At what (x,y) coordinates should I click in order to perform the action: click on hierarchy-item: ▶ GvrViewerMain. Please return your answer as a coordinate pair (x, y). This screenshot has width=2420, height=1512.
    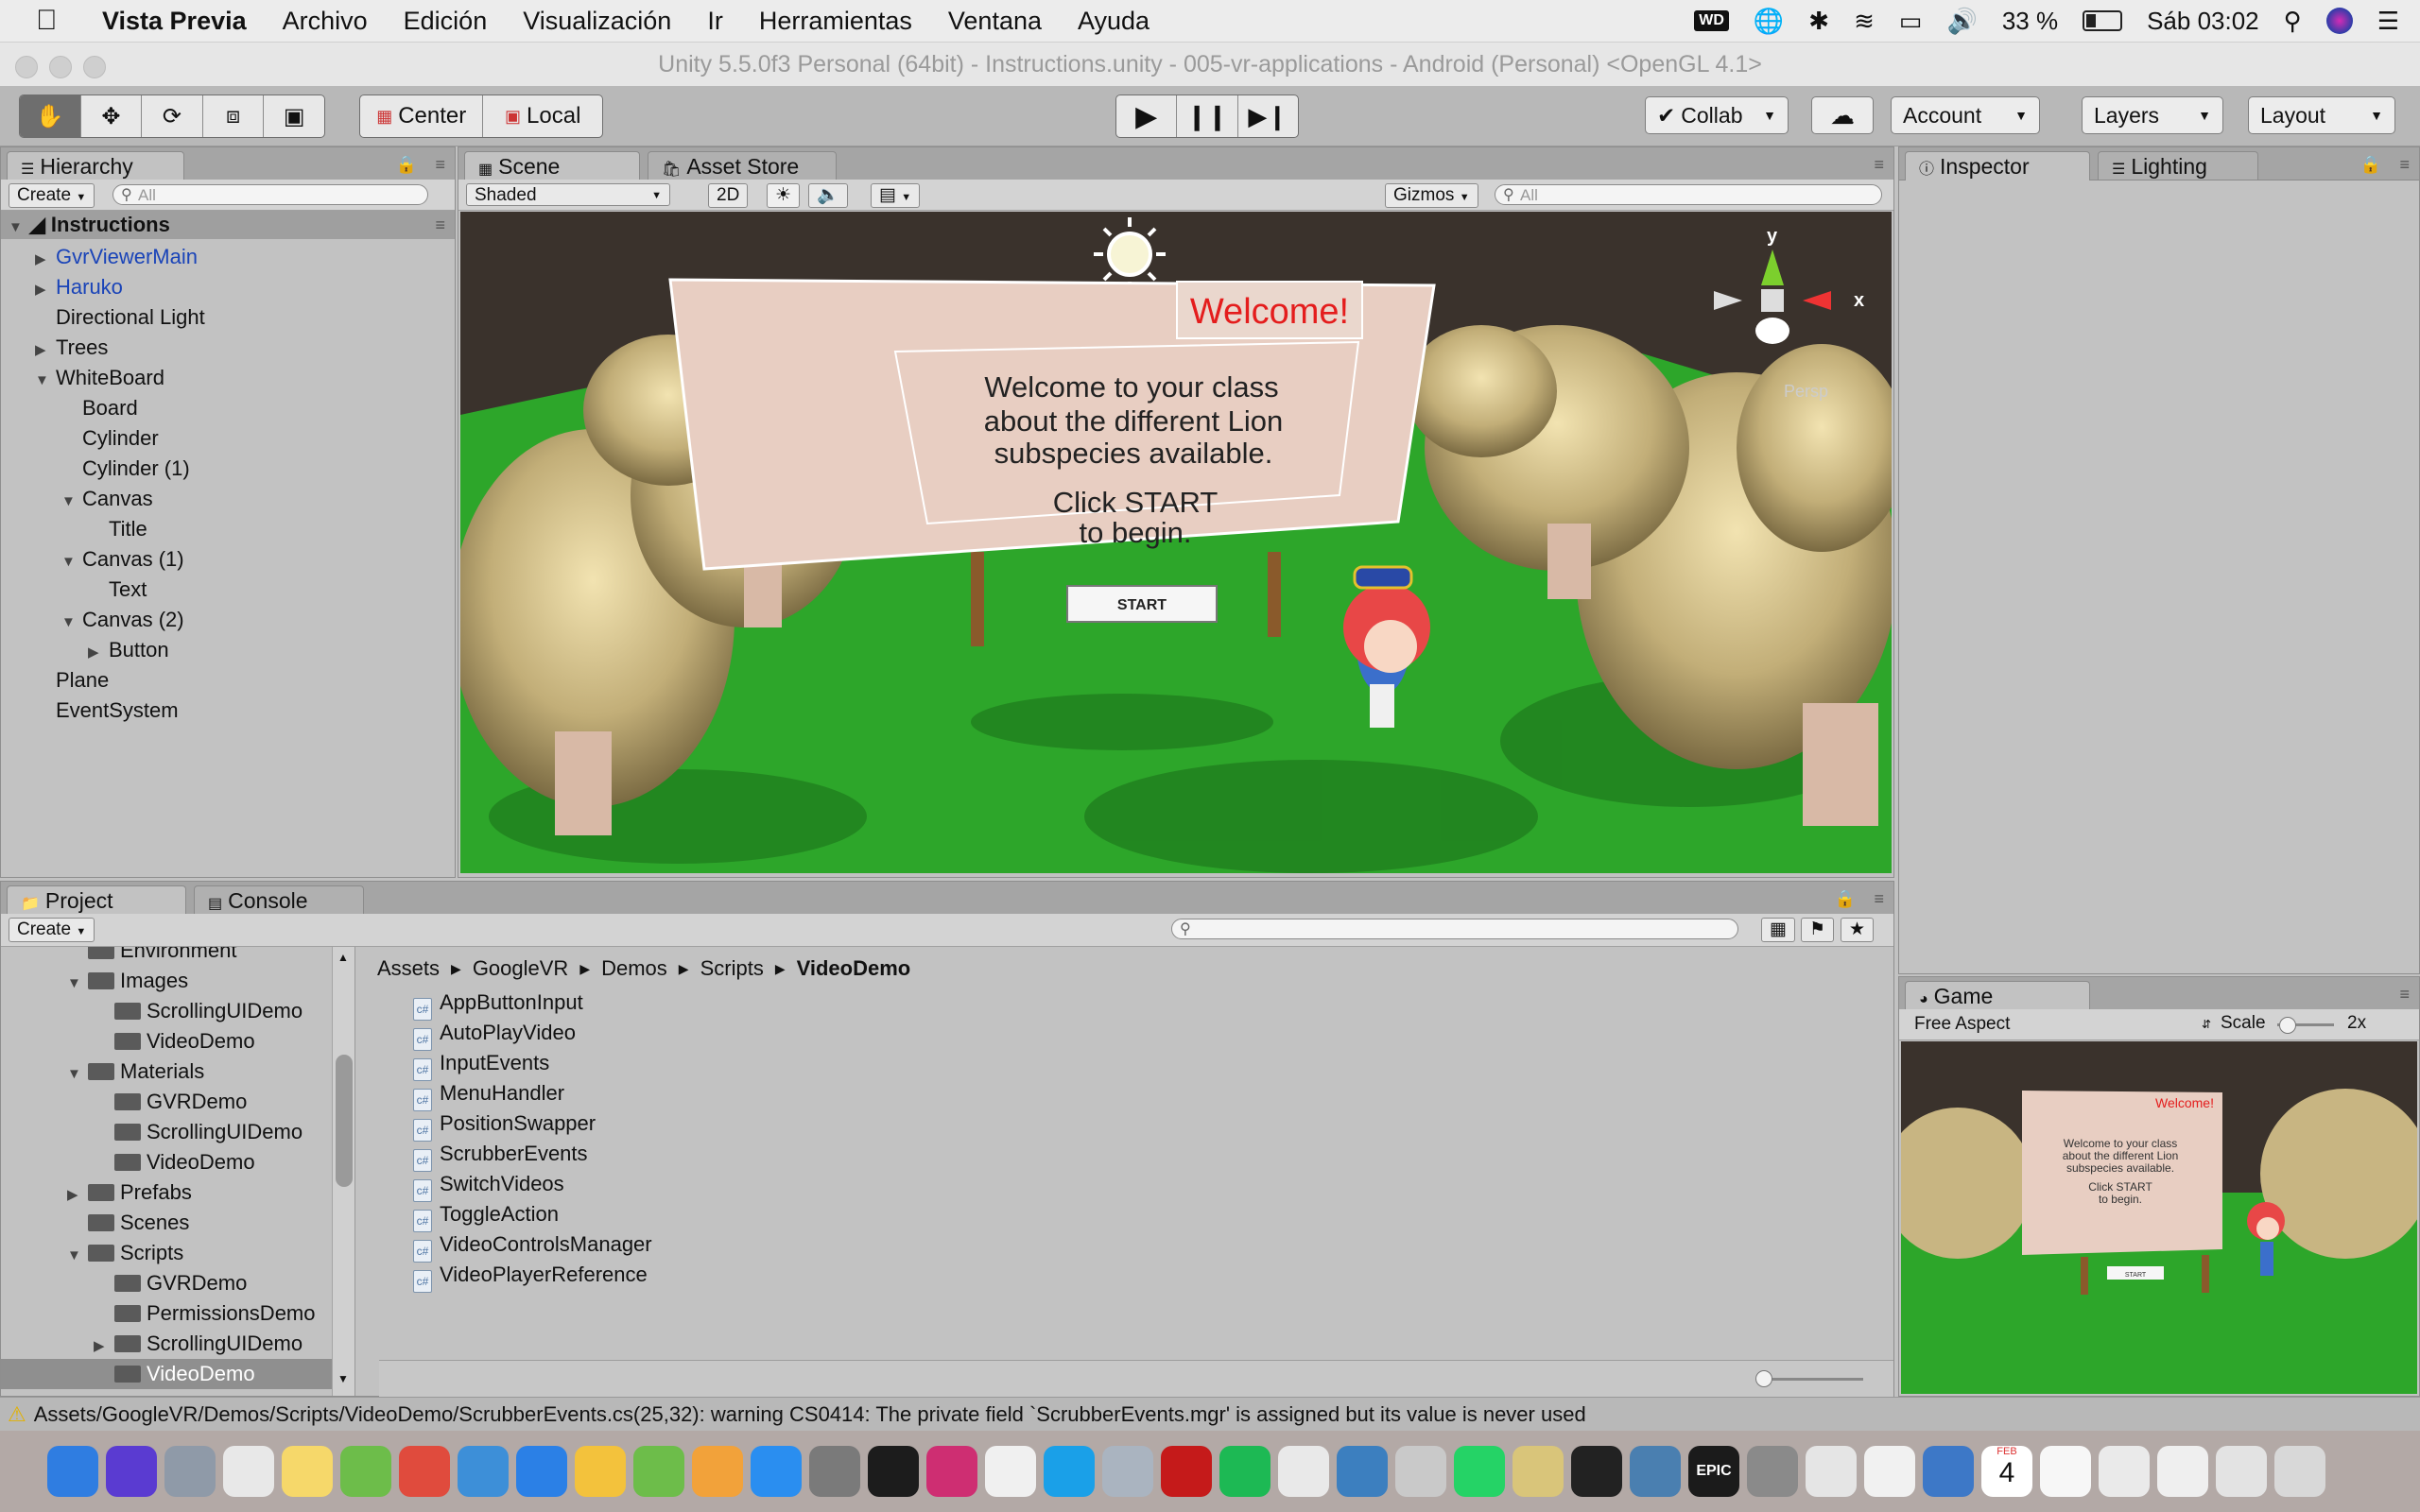
    Looking at the image, I should click on (116, 257).